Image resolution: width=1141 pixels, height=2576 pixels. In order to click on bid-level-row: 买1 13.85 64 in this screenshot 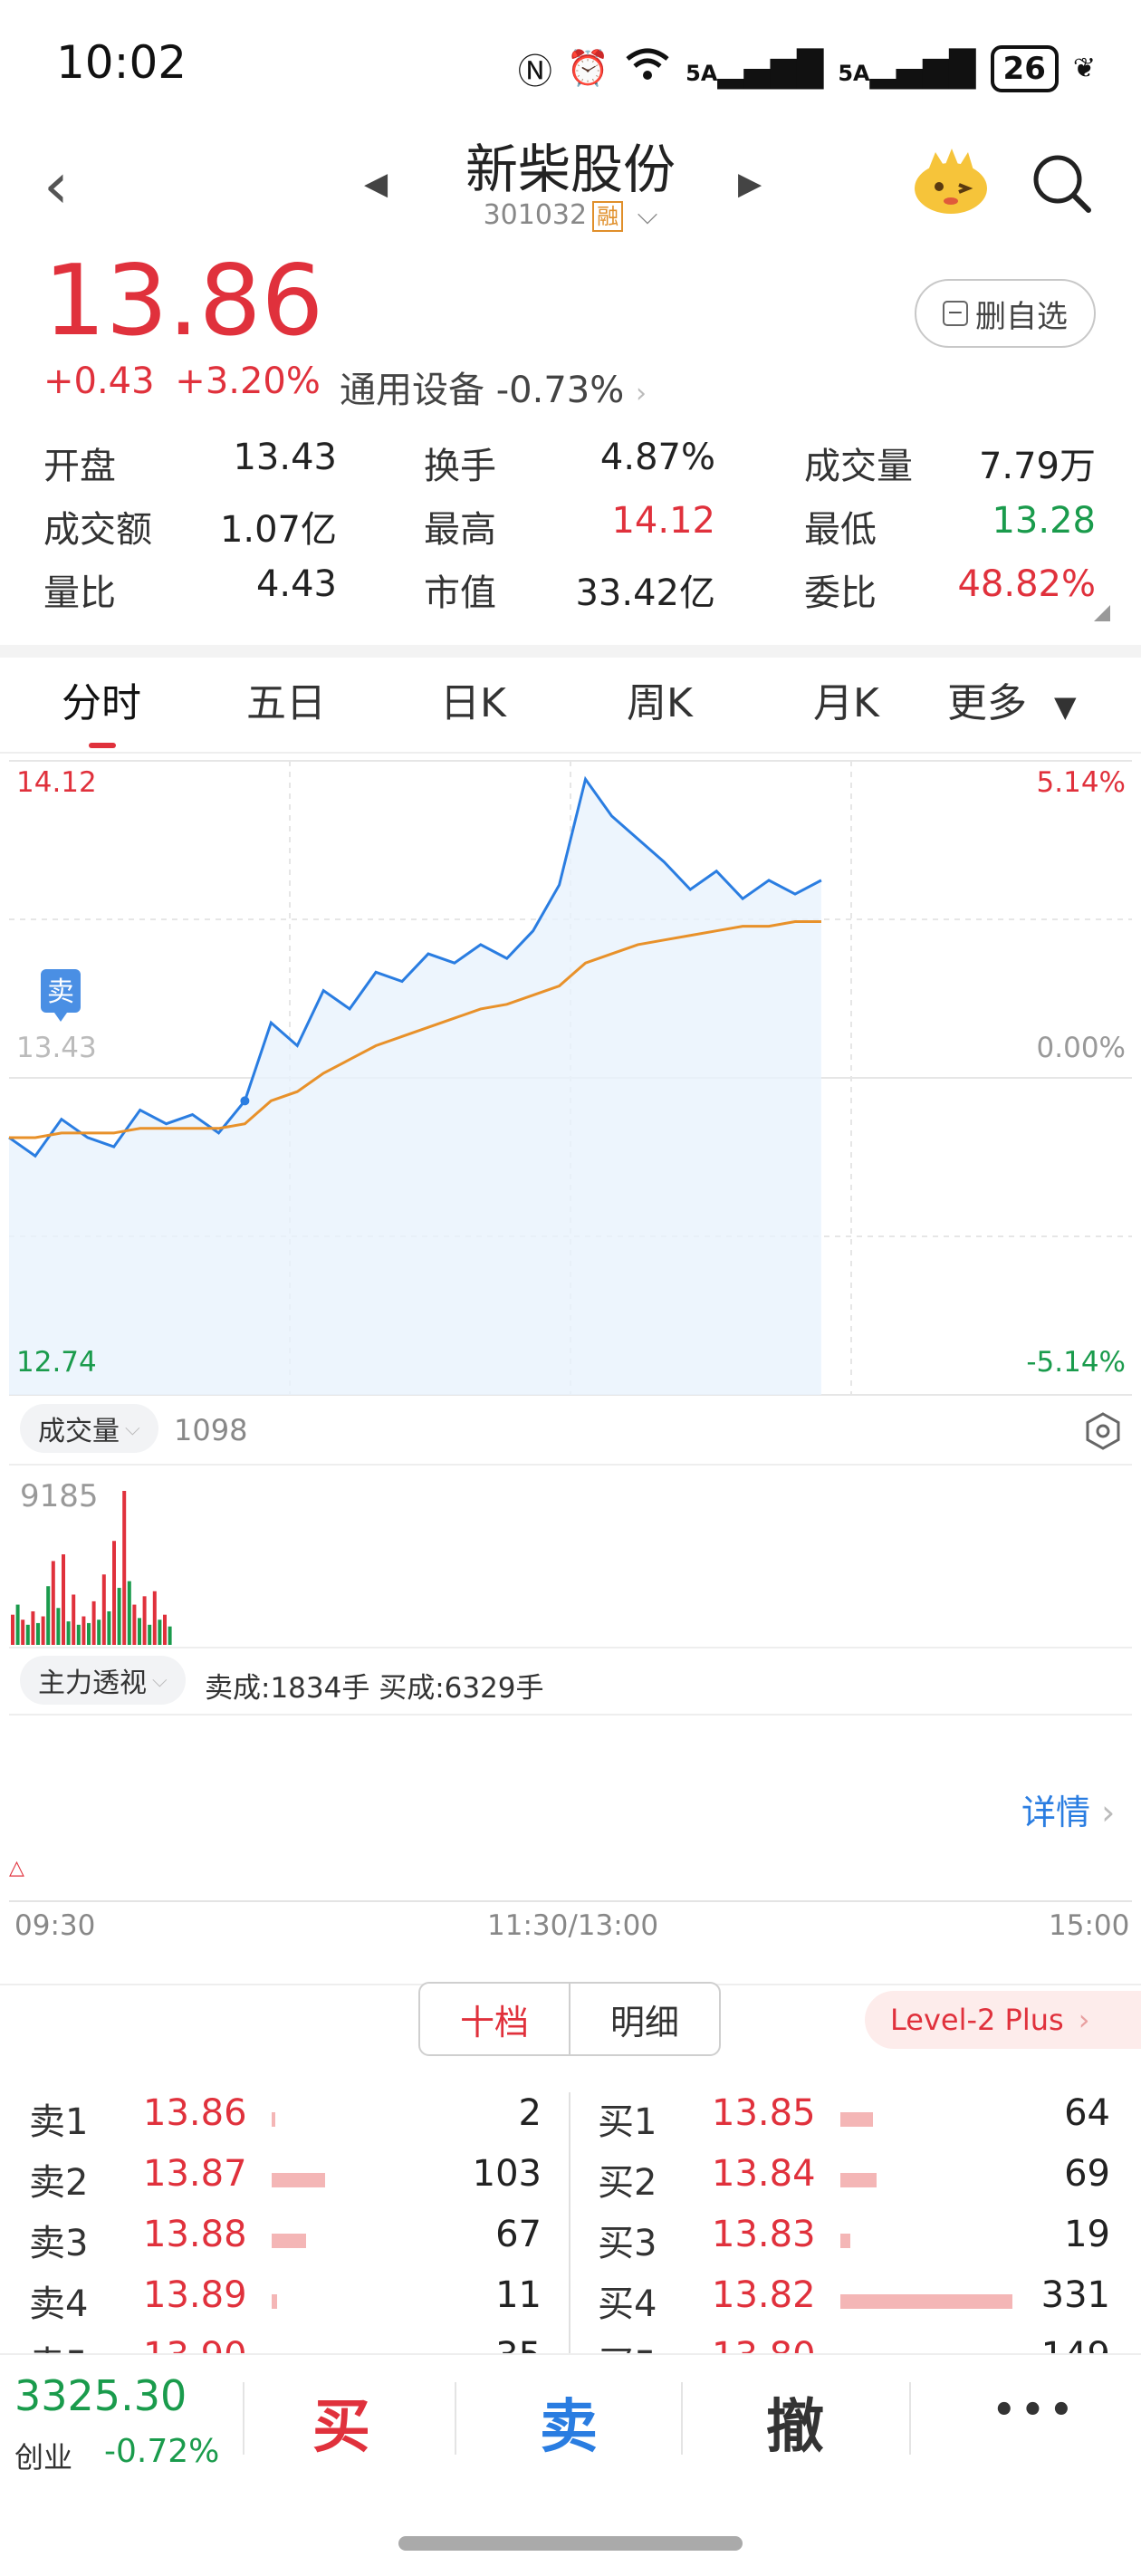, I will do `click(854, 2119)`.